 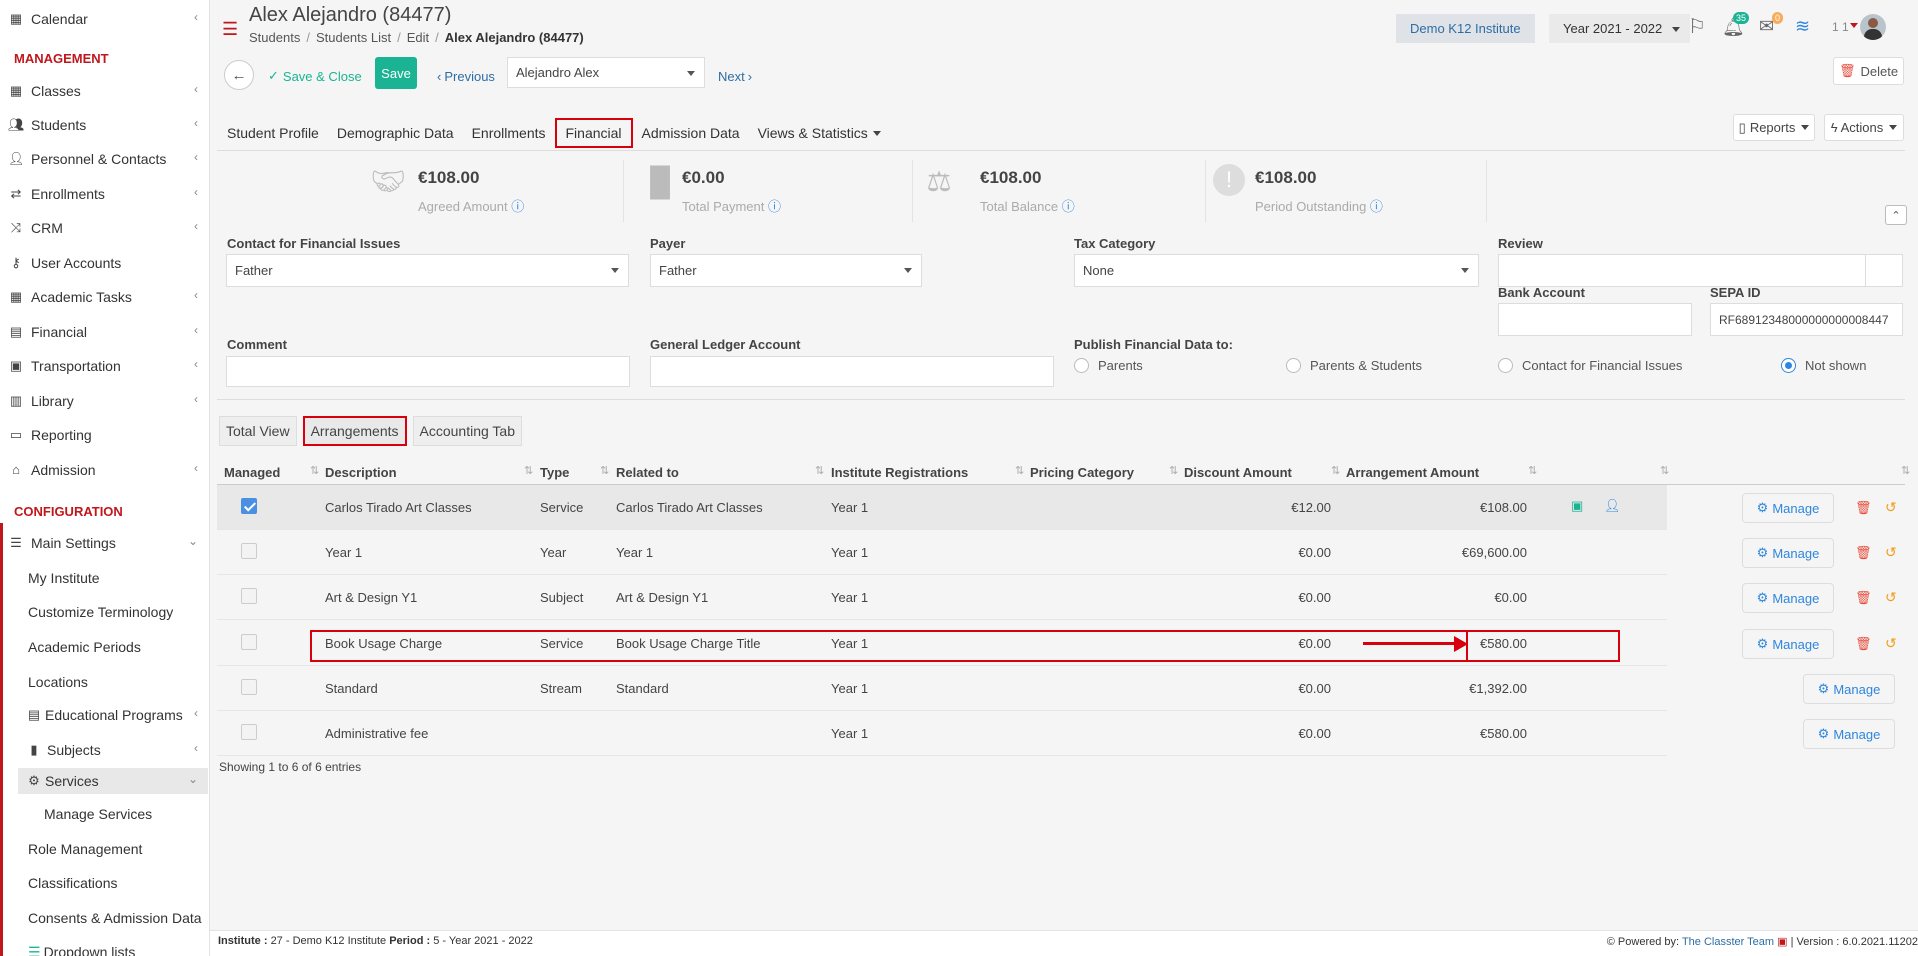 What do you see at coordinates (113, 781) in the screenshot?
I see `sidebar-item-services: ⚙ Services ⌄` at bounding box center [113, 781].